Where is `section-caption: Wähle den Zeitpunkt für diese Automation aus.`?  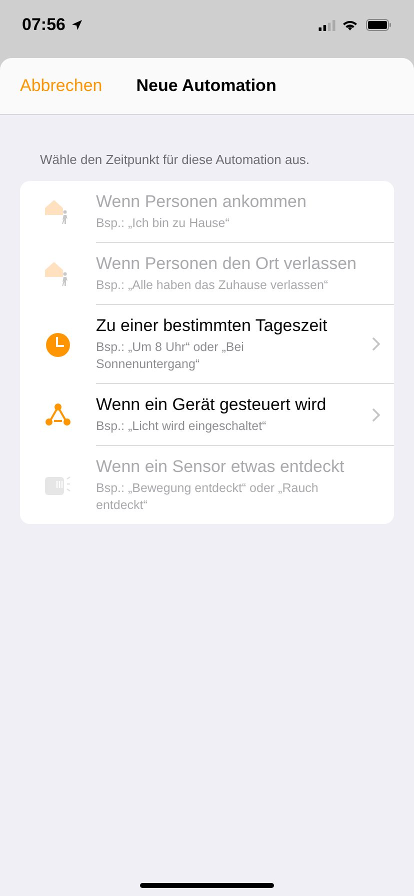 section-caption: Wähle den Zeitpunkt für diese Automation aus. is located at coordinates (175, 159).